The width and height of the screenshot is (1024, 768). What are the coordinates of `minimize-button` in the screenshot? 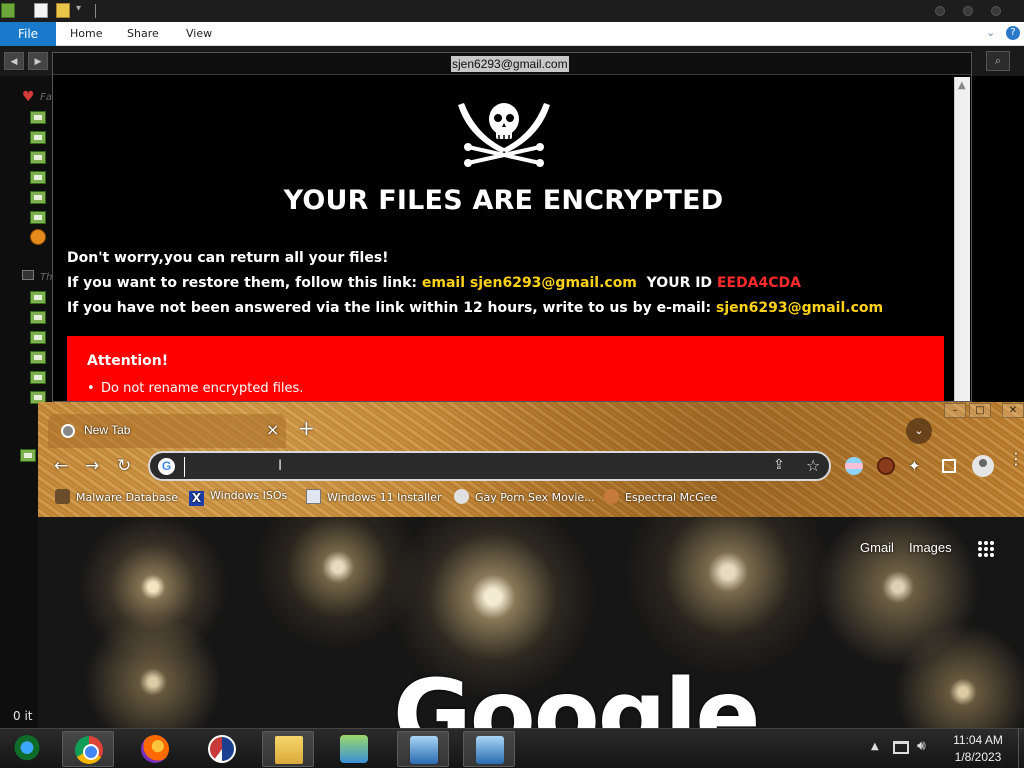 It's located at (940, 11).